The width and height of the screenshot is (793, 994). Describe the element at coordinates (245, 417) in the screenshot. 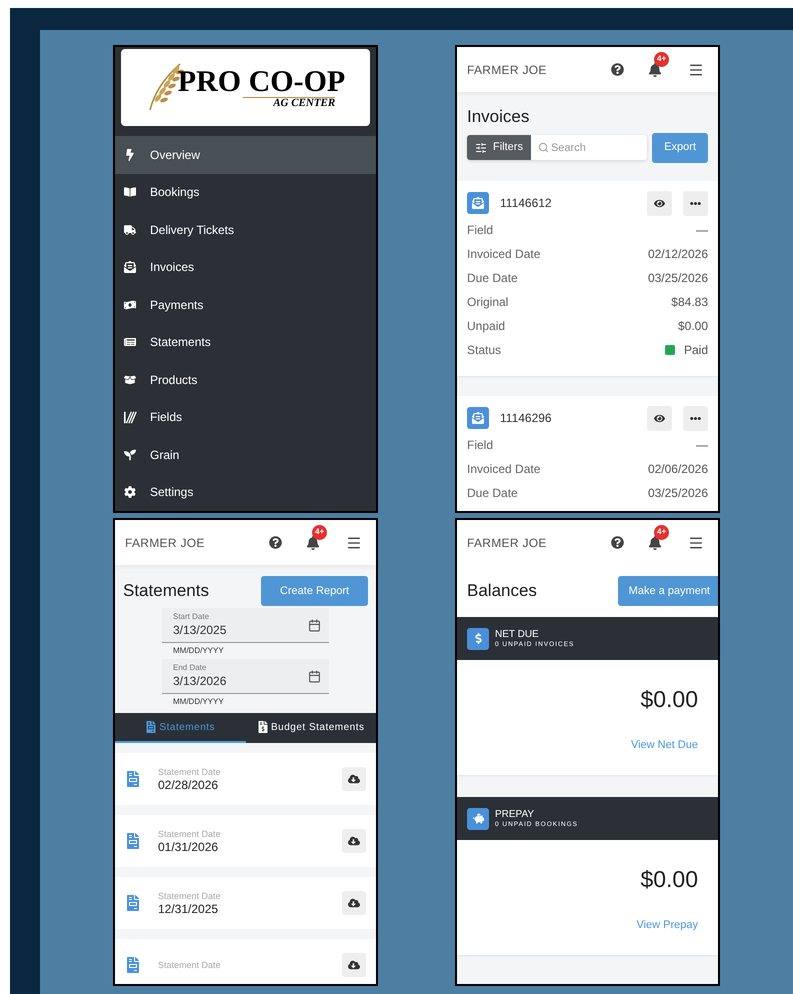

I see `sidebar-item: Fields` at that location.